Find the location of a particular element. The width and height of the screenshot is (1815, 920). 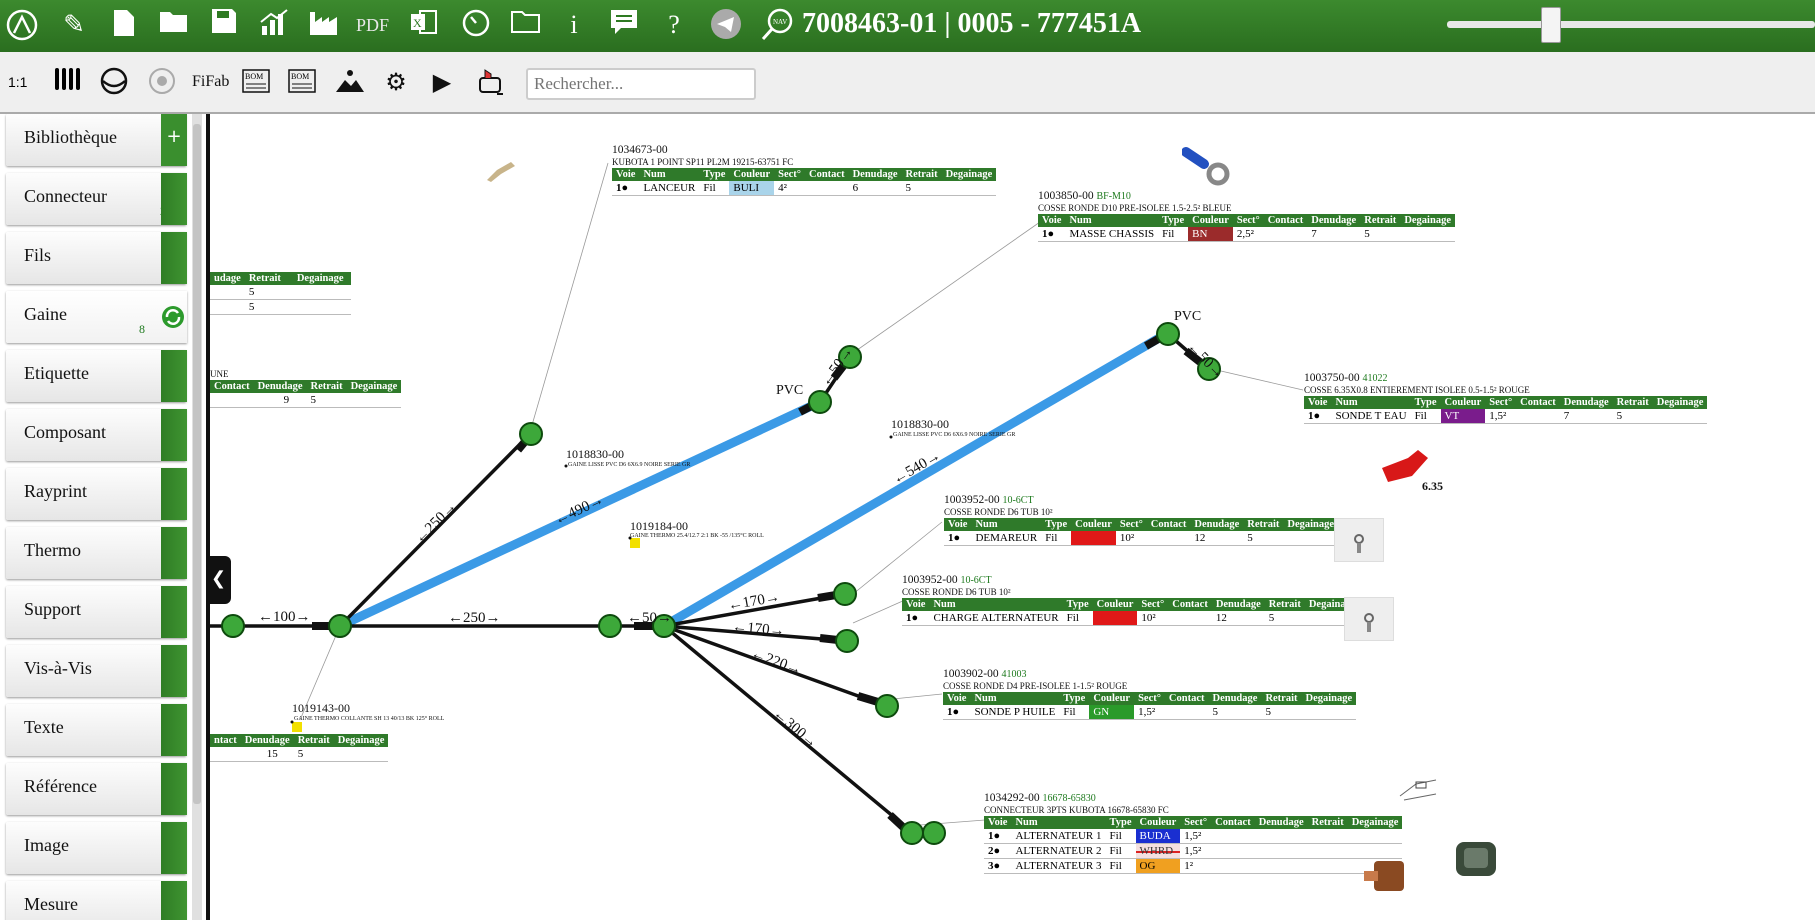

save-icon is located at coordinates (224, 25).